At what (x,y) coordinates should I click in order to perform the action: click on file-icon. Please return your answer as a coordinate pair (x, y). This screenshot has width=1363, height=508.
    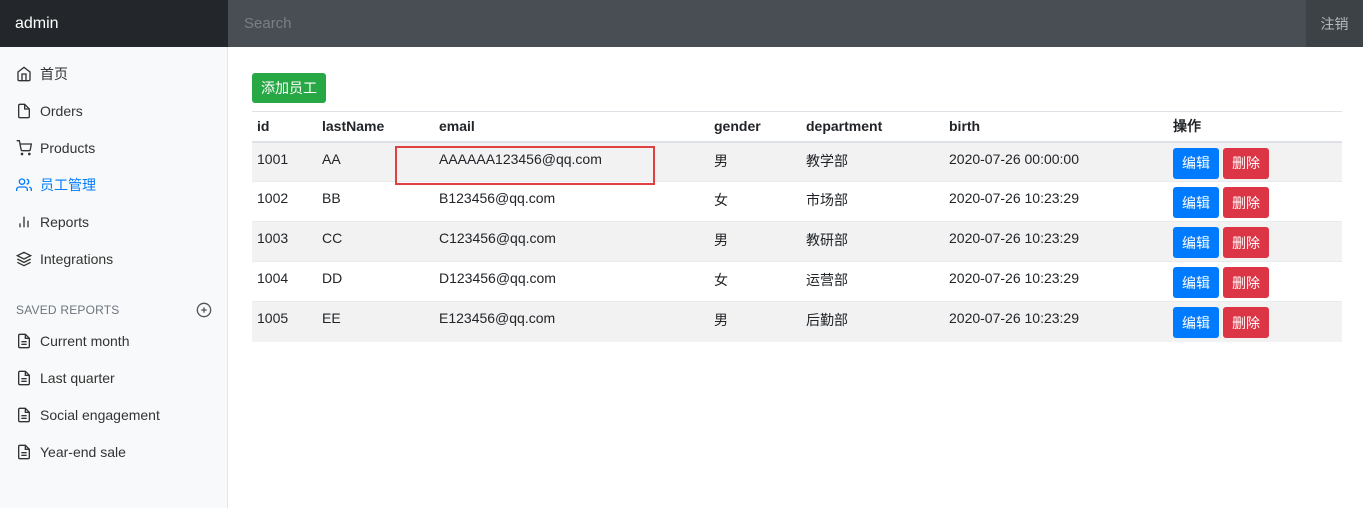
    Looking at the image, I should click on (24, 111).